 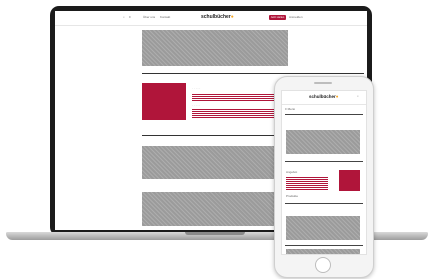 What do you see at coordinates (196, 105) in the screenshot?
I see `feature-caption-2: · · · · ·` at bounding box center [196, 105].